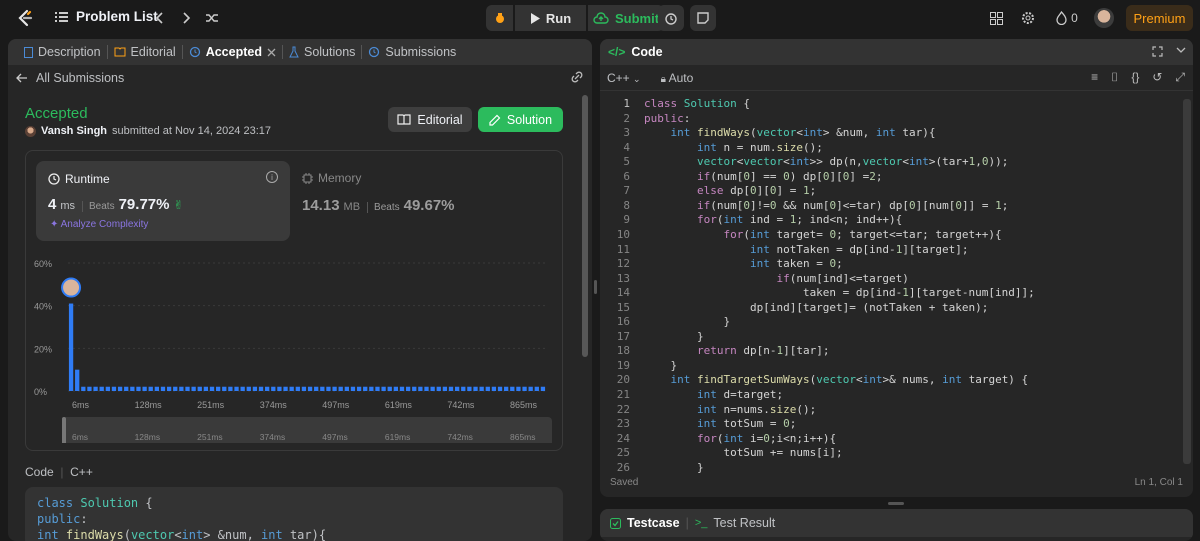 Image resolution: width=1200 pixels, height=541 pixels. What do you see at coordinates (144, 204) in the screenshot?
I see `runtime-beats-value: 79.77%` at bounding box center [144, 204].